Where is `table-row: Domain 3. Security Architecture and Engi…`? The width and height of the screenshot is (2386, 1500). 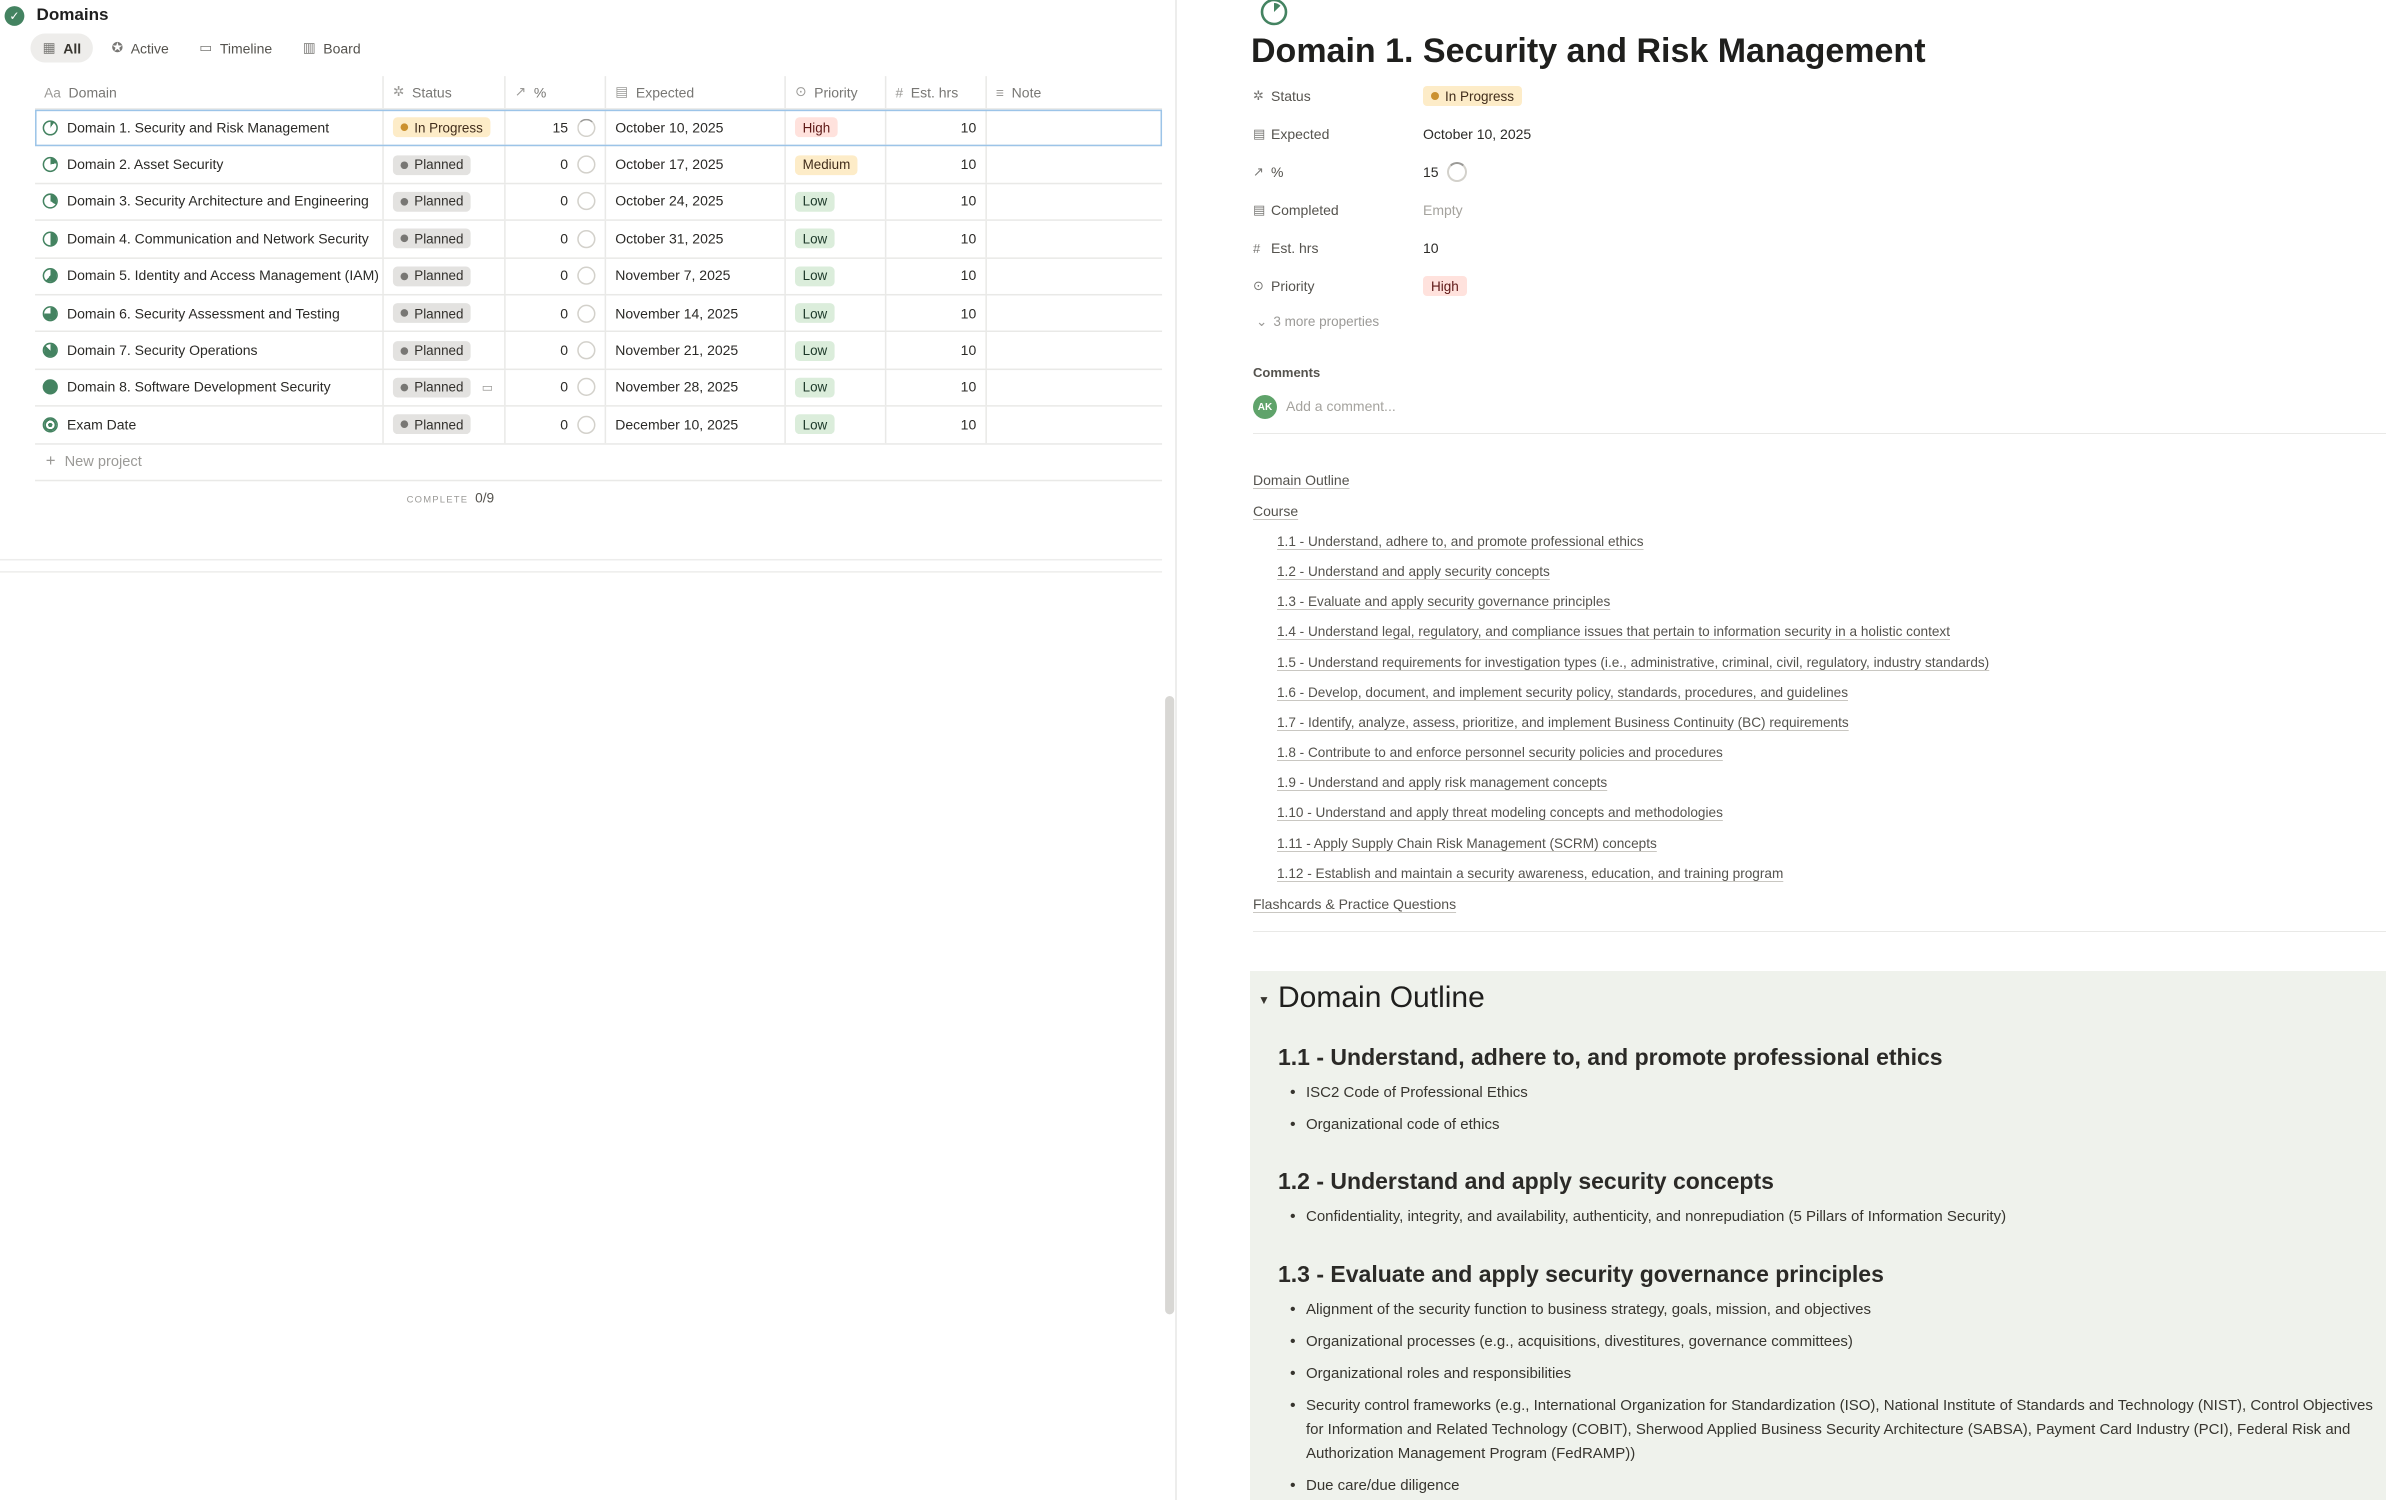
table-row: Domain 3. Security Architecture and Engi… is located at coordinates (599, 202).